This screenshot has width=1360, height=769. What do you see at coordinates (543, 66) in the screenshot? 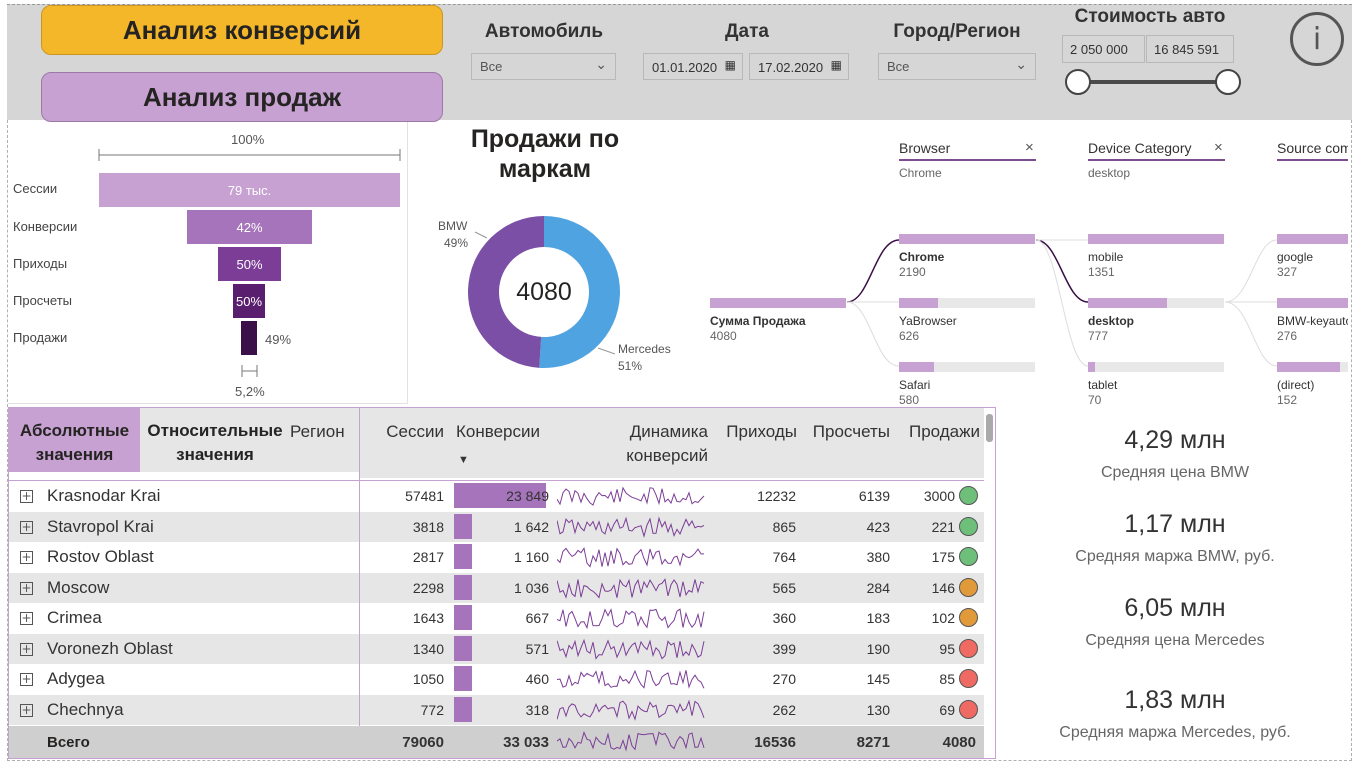
I see `car-filter-select: Все ⌄` at bounding box center [543, 66].